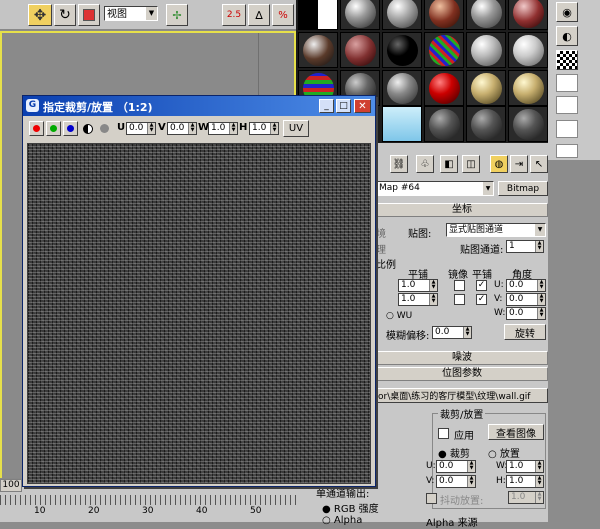  I want to click on scale-label: 比例, so click(386, 265).